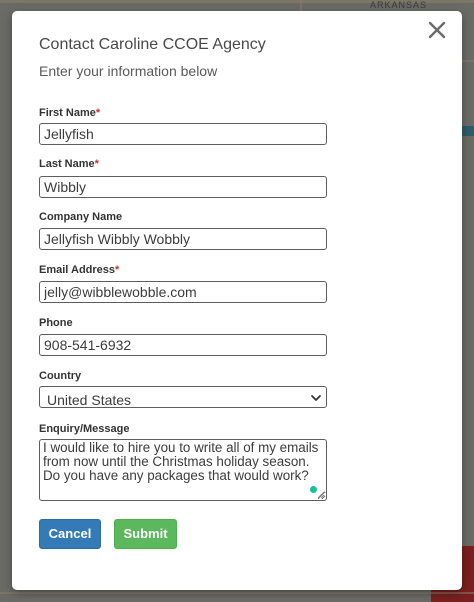  I want to click on message-label: Enquiry/Message, so click(84, 429).